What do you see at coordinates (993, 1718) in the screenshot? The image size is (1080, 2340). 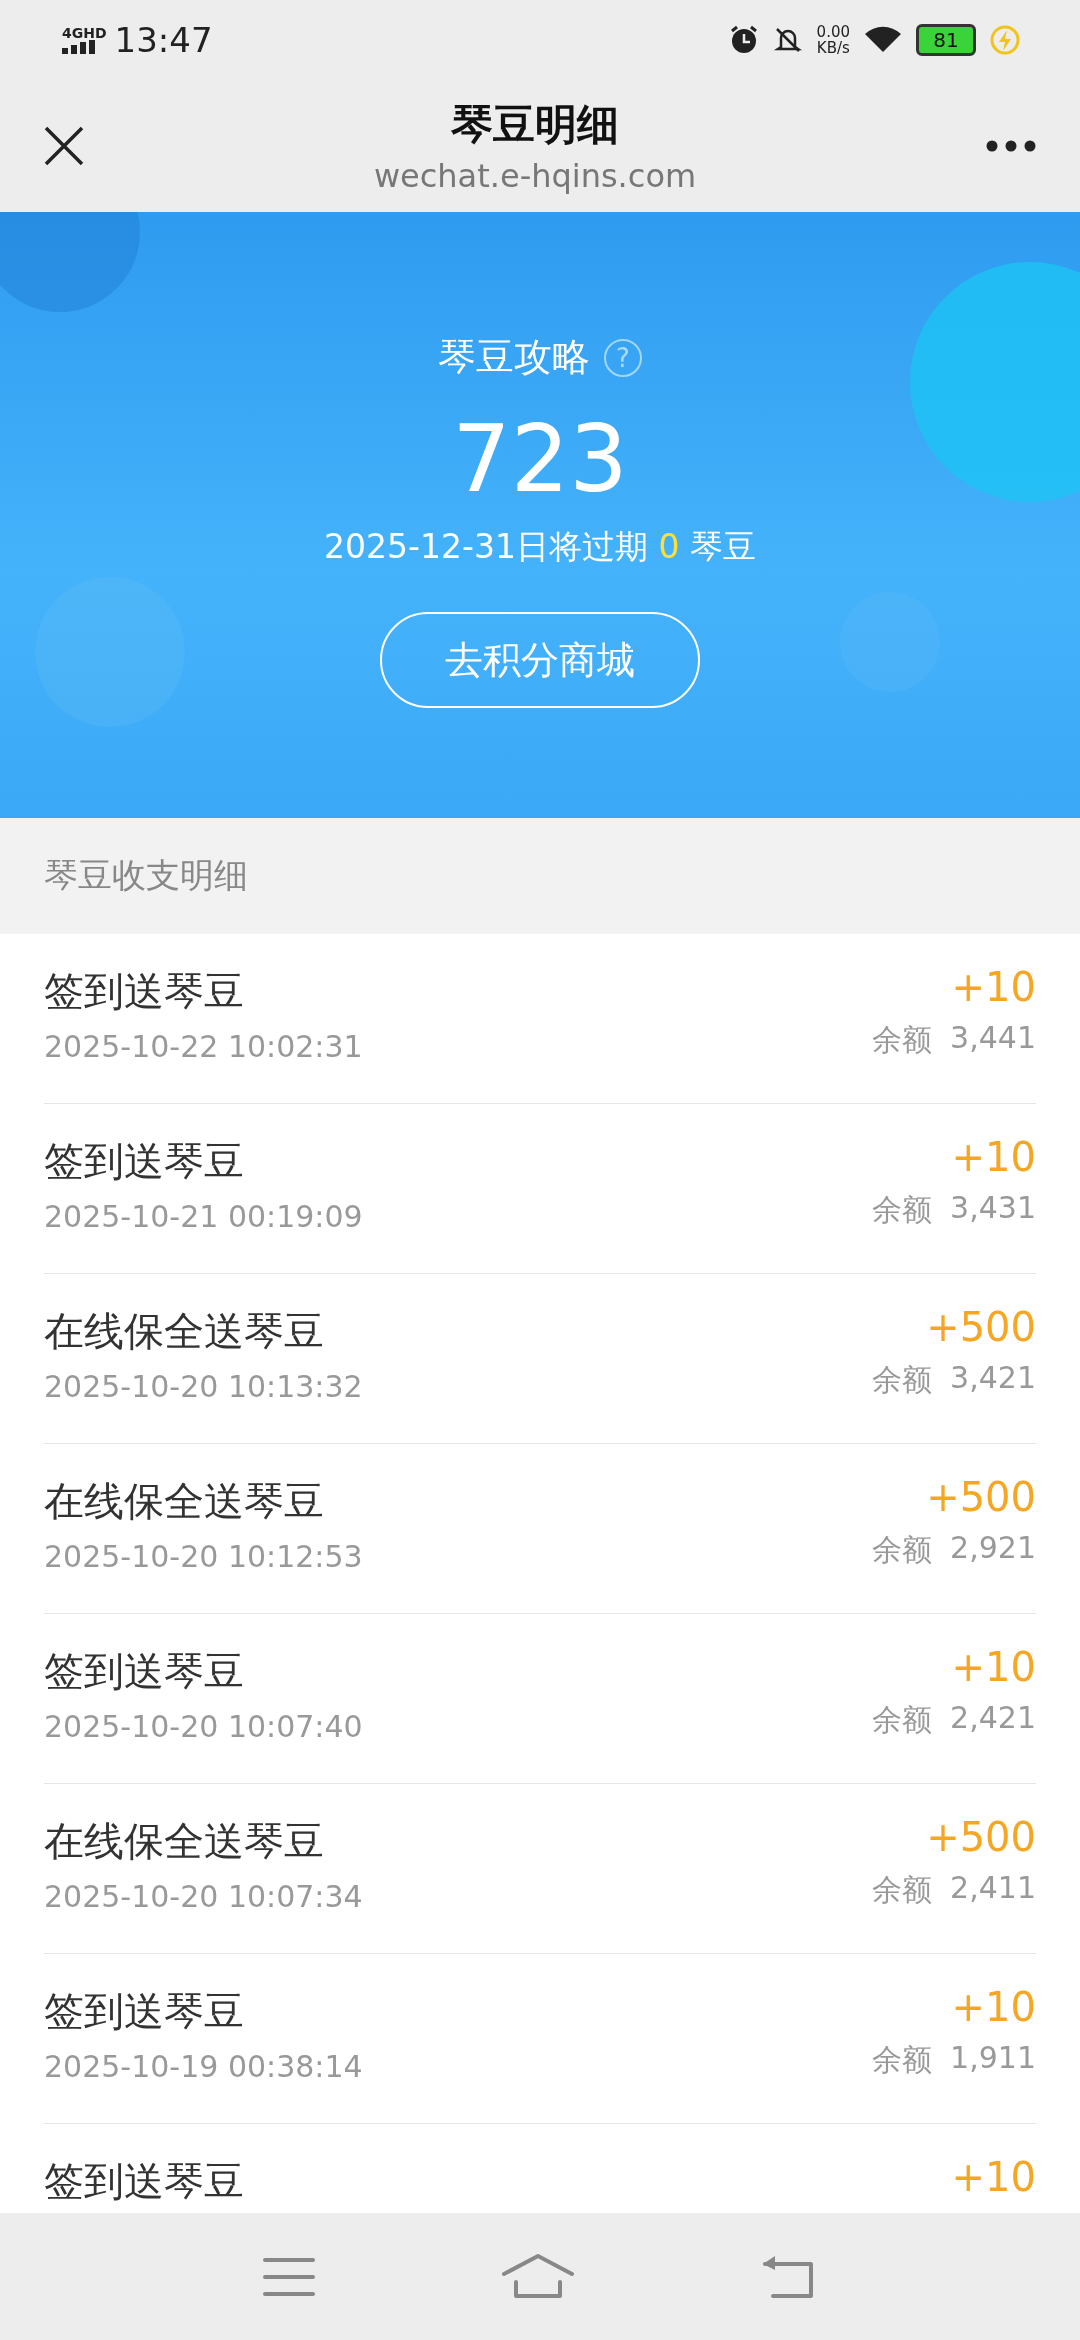 I see `balance-value: 2,421` at bounding box center [993, 1718].